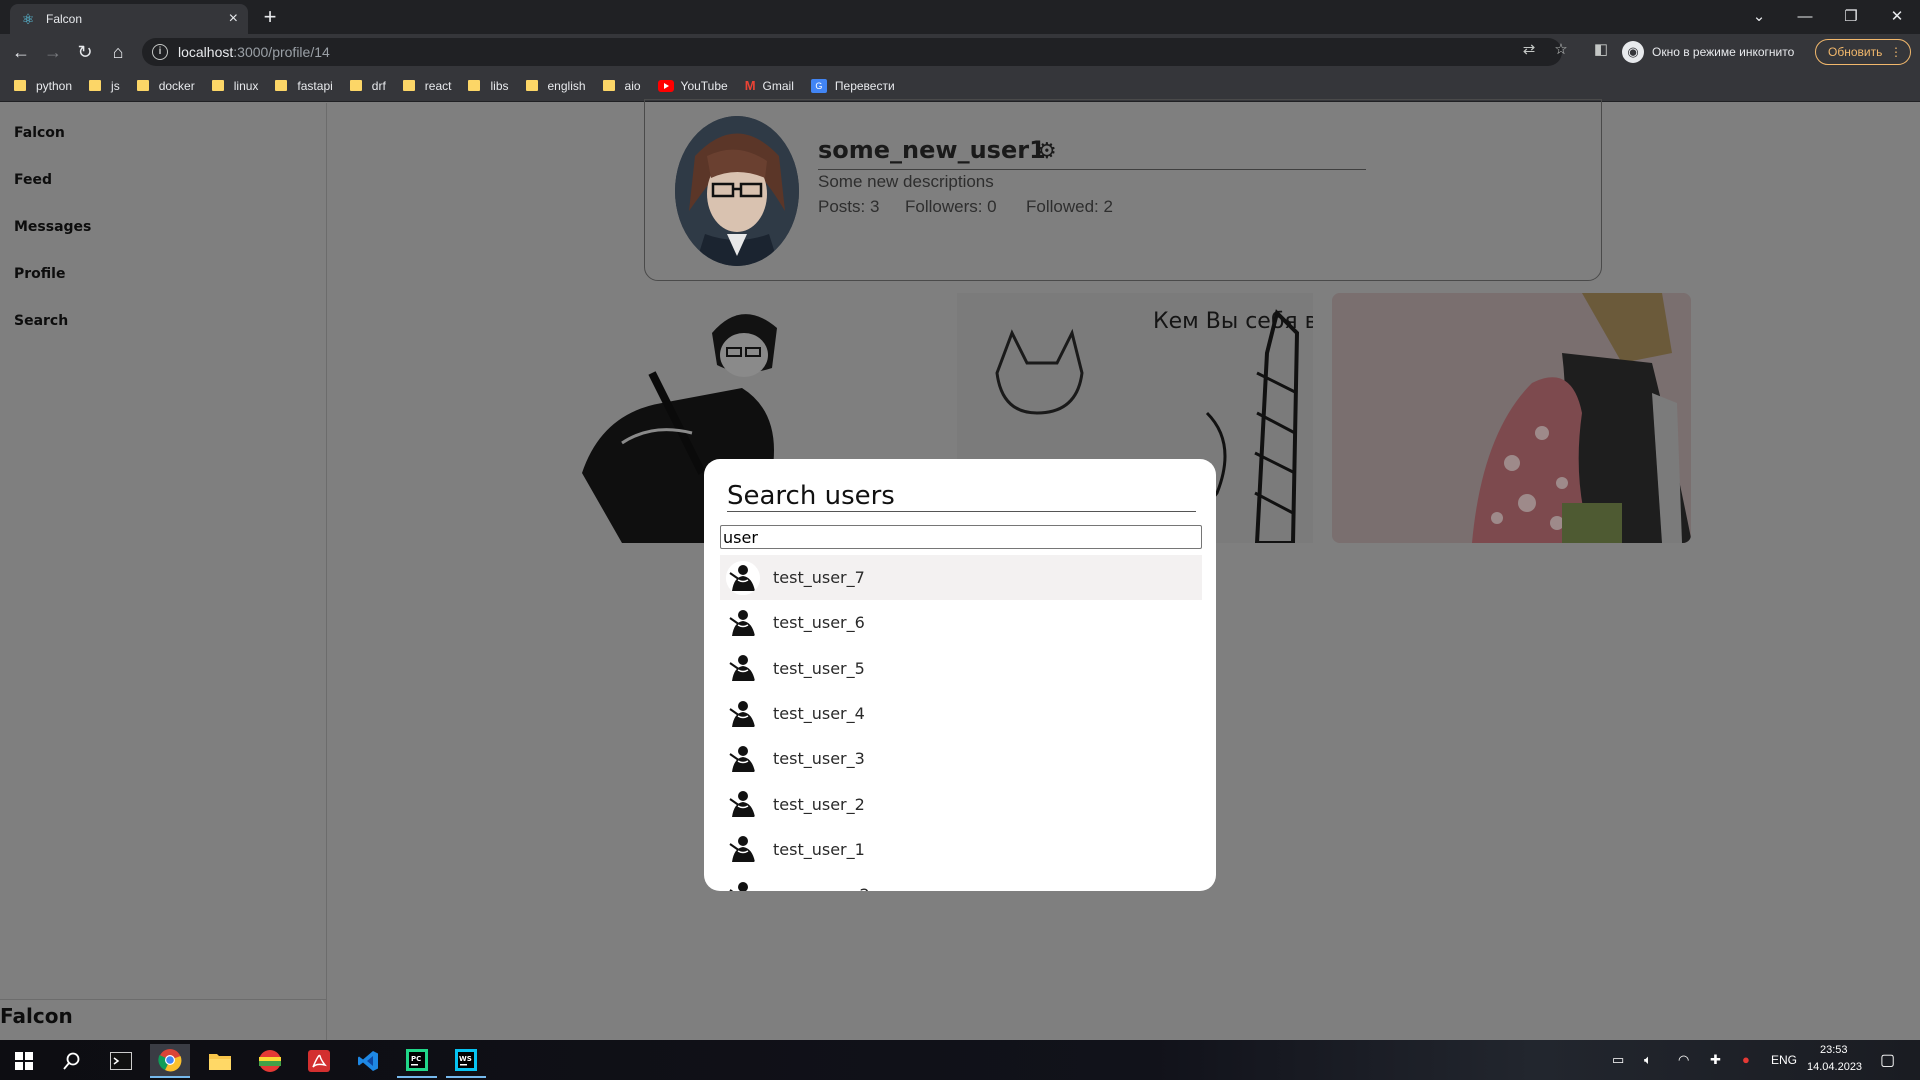 This screenshot has width=1920, height=1080. Describe the element at coordinates (72, 1061) in the screenshot. I see `search-icon` at that location.